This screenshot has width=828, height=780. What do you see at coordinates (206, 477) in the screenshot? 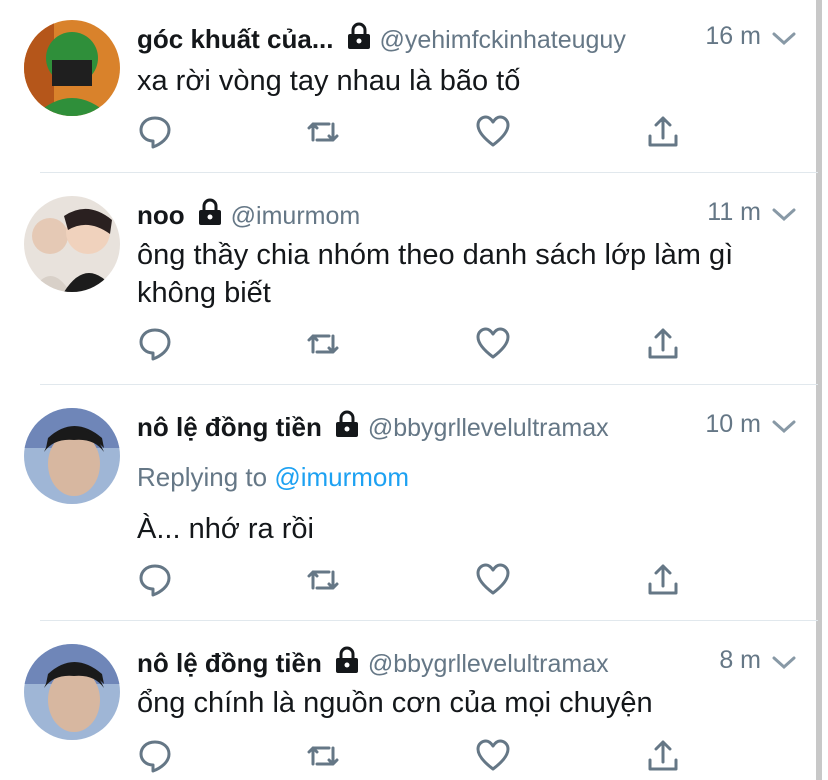
I see `replying-to-label: Replying to` at bounding box center [206, 477].